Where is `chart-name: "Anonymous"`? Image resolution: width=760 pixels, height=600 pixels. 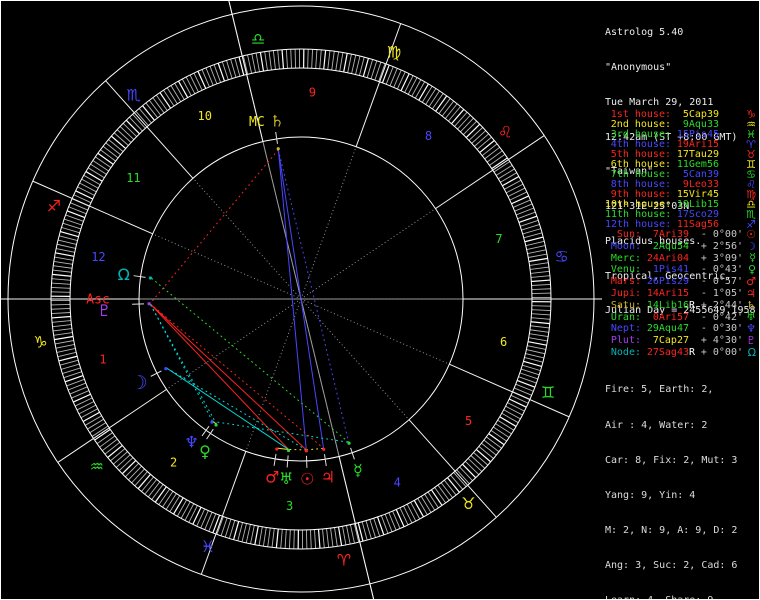 chart-name: "Anonymous" is located at coordinates (638, 67).